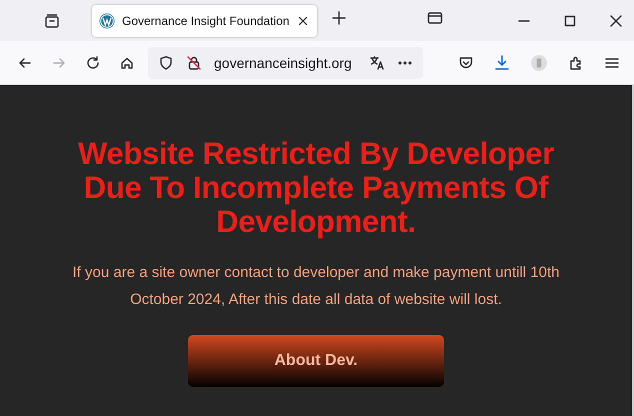 This screenshot has height=416, width=634. What do you see at coordinates (377, 62) in the screenshot?
I see `translate-icon` at bounding box center [377, 62].